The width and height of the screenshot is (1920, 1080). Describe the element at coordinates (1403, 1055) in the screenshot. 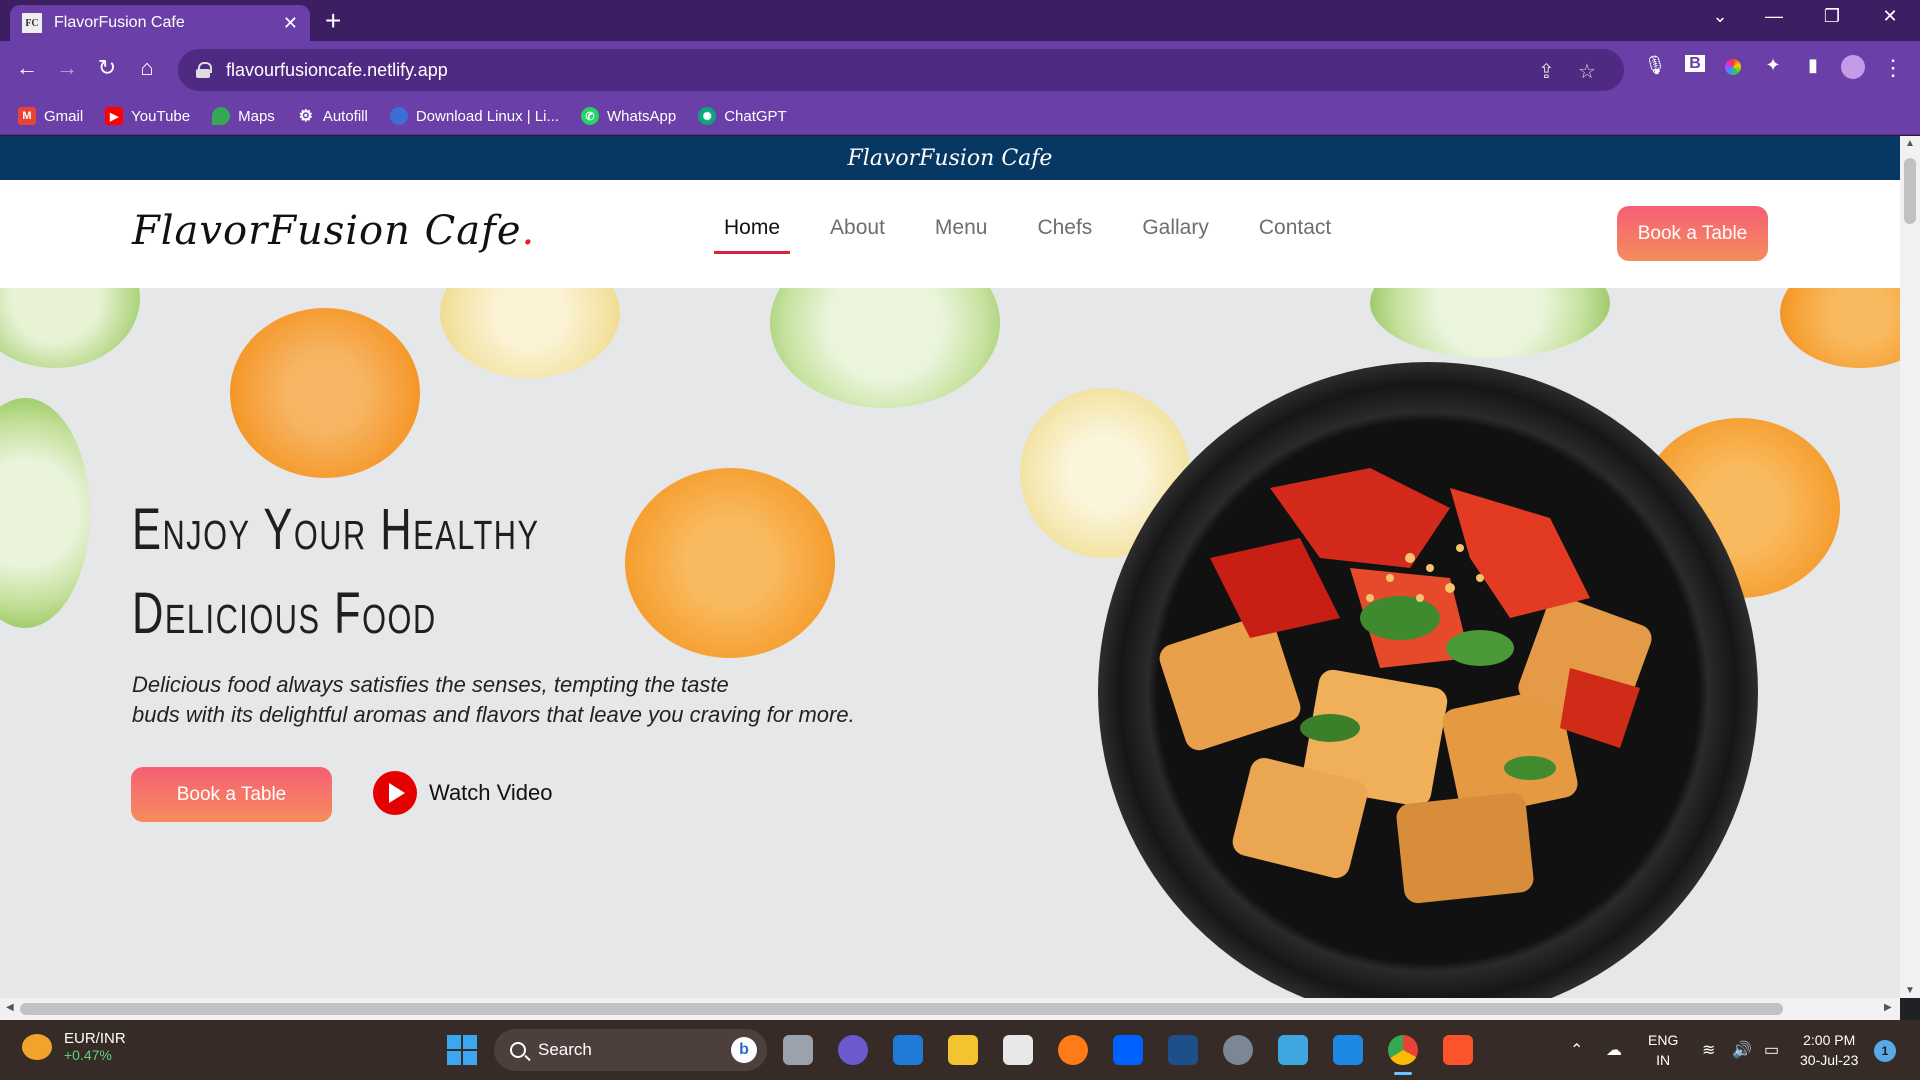

I see `chrome-icon` at that location.